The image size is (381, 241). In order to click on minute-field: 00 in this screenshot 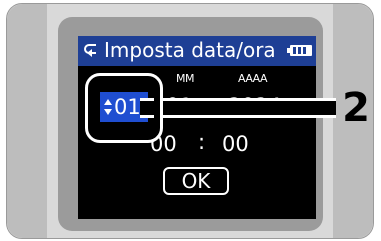, I will do `click(235, 144)`.